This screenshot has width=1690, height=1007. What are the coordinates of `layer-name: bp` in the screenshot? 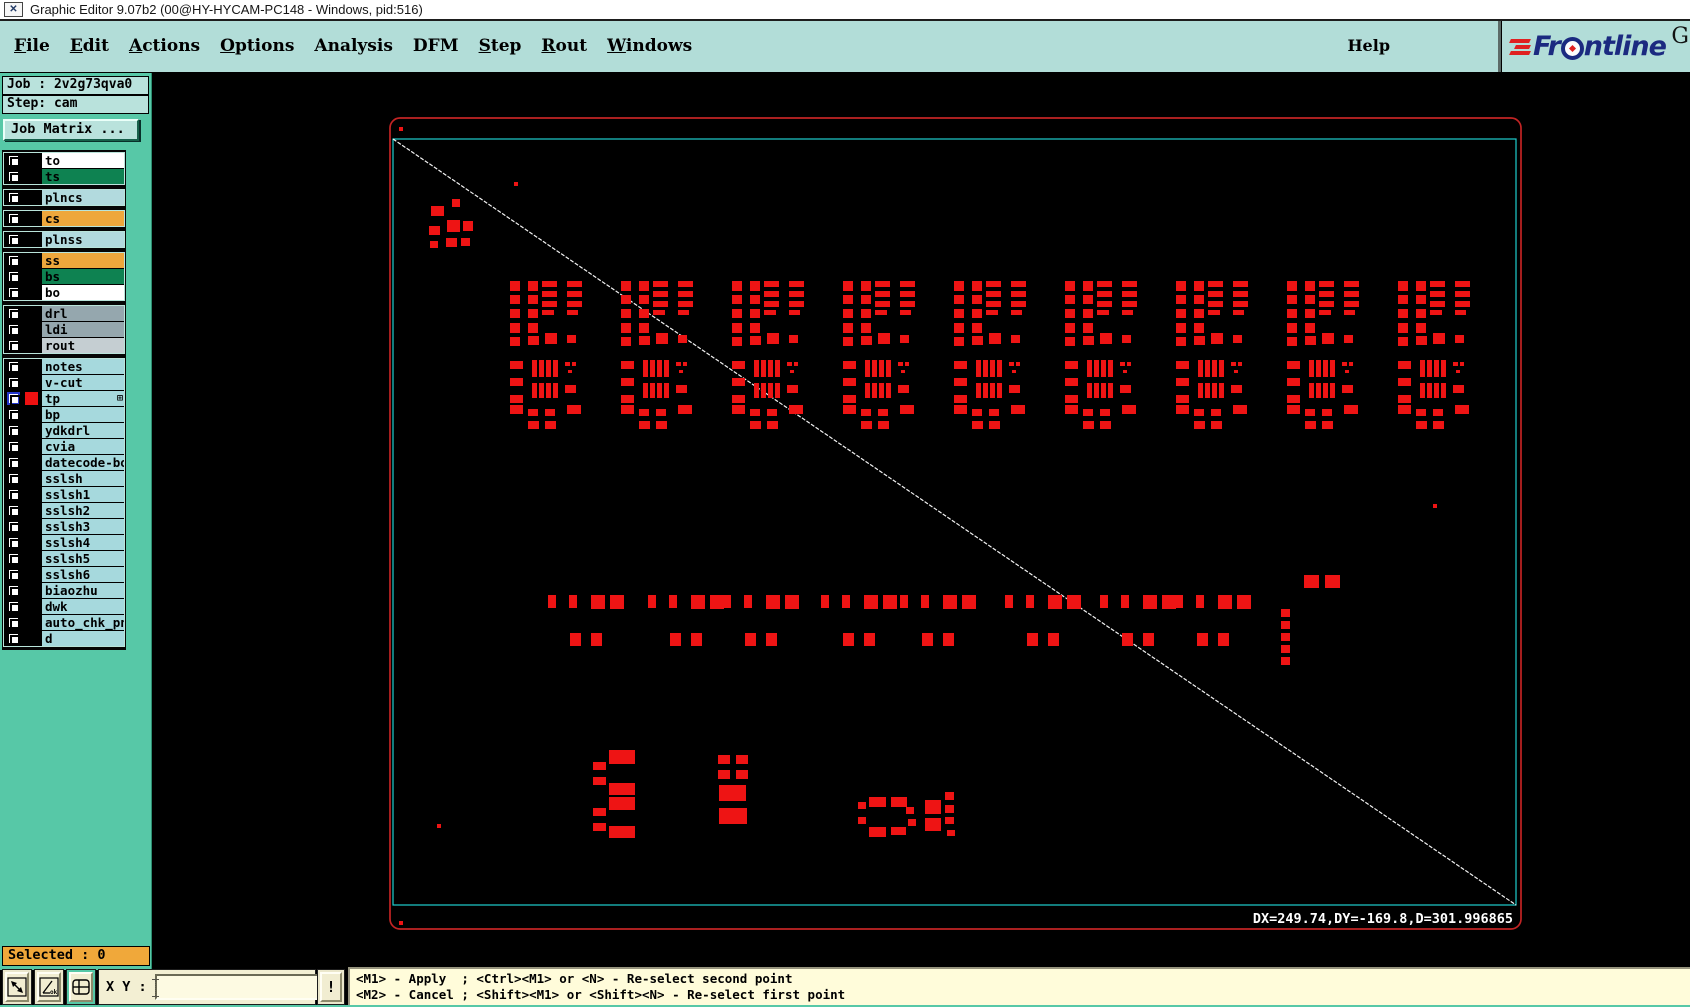 It's located at (83, 414).